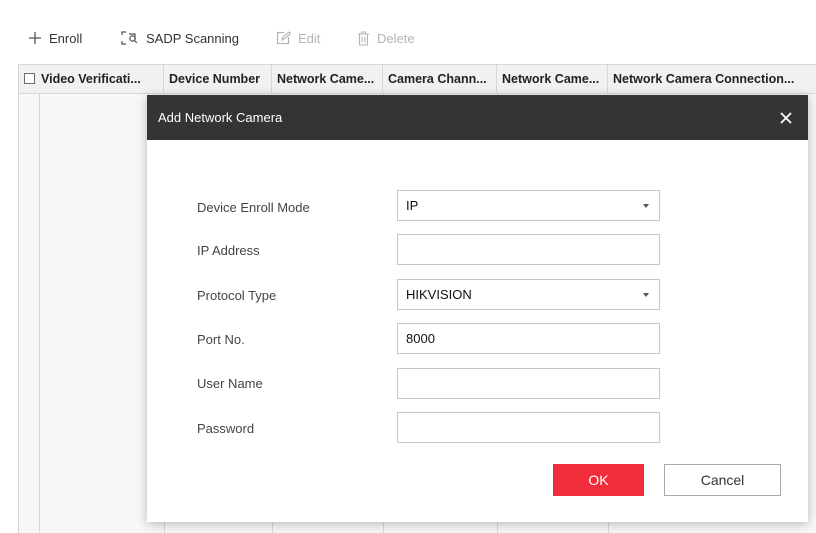  I want to click on toolbar: Enroll SADP Scanning Edit Delete, so click(408, 32).